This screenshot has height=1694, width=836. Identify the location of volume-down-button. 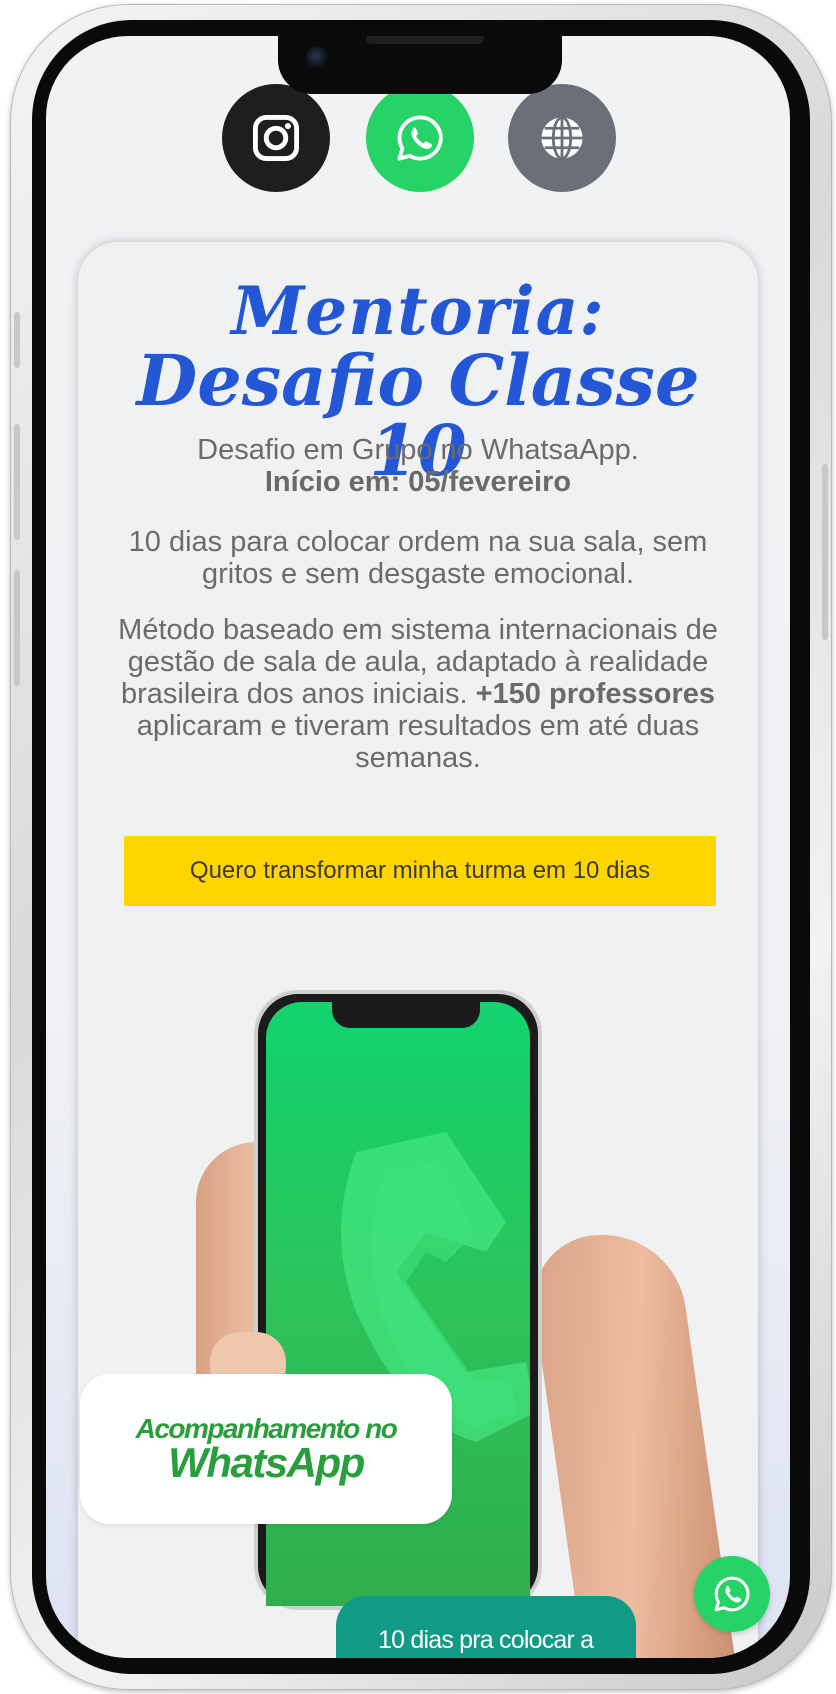
(17, 628).